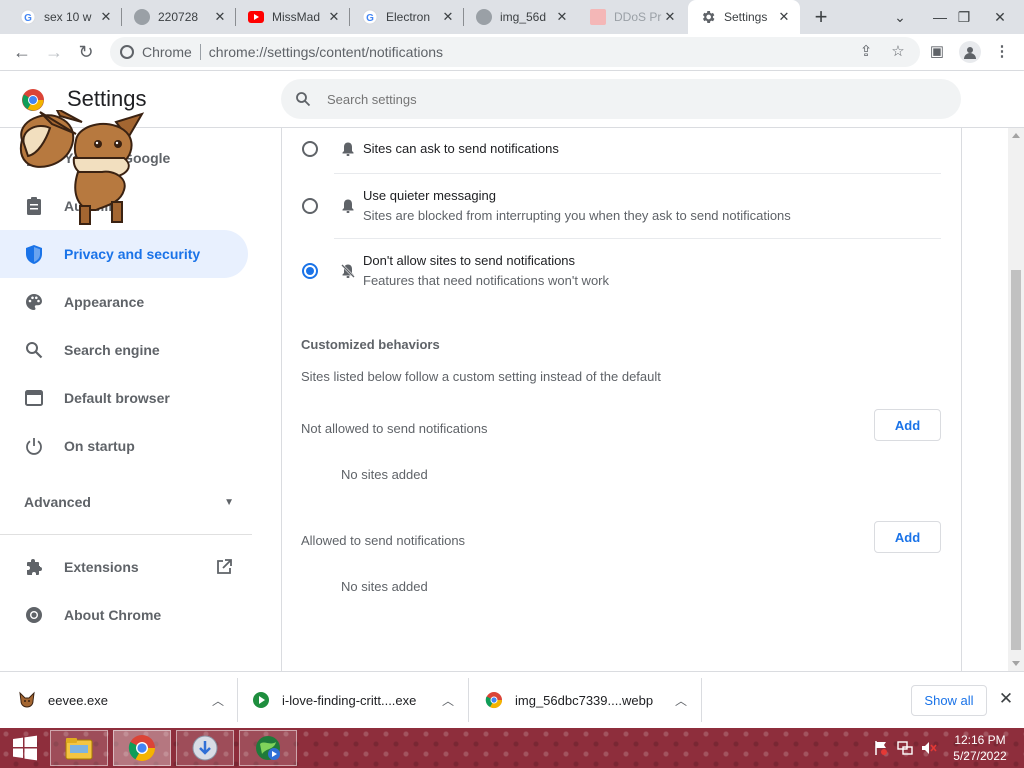 The image size is (1024, 768). What do you see at coordinates (179, 17) in the screenshot?
I see `tab-2: 220728 ✕` at bounding box center [179, 17].